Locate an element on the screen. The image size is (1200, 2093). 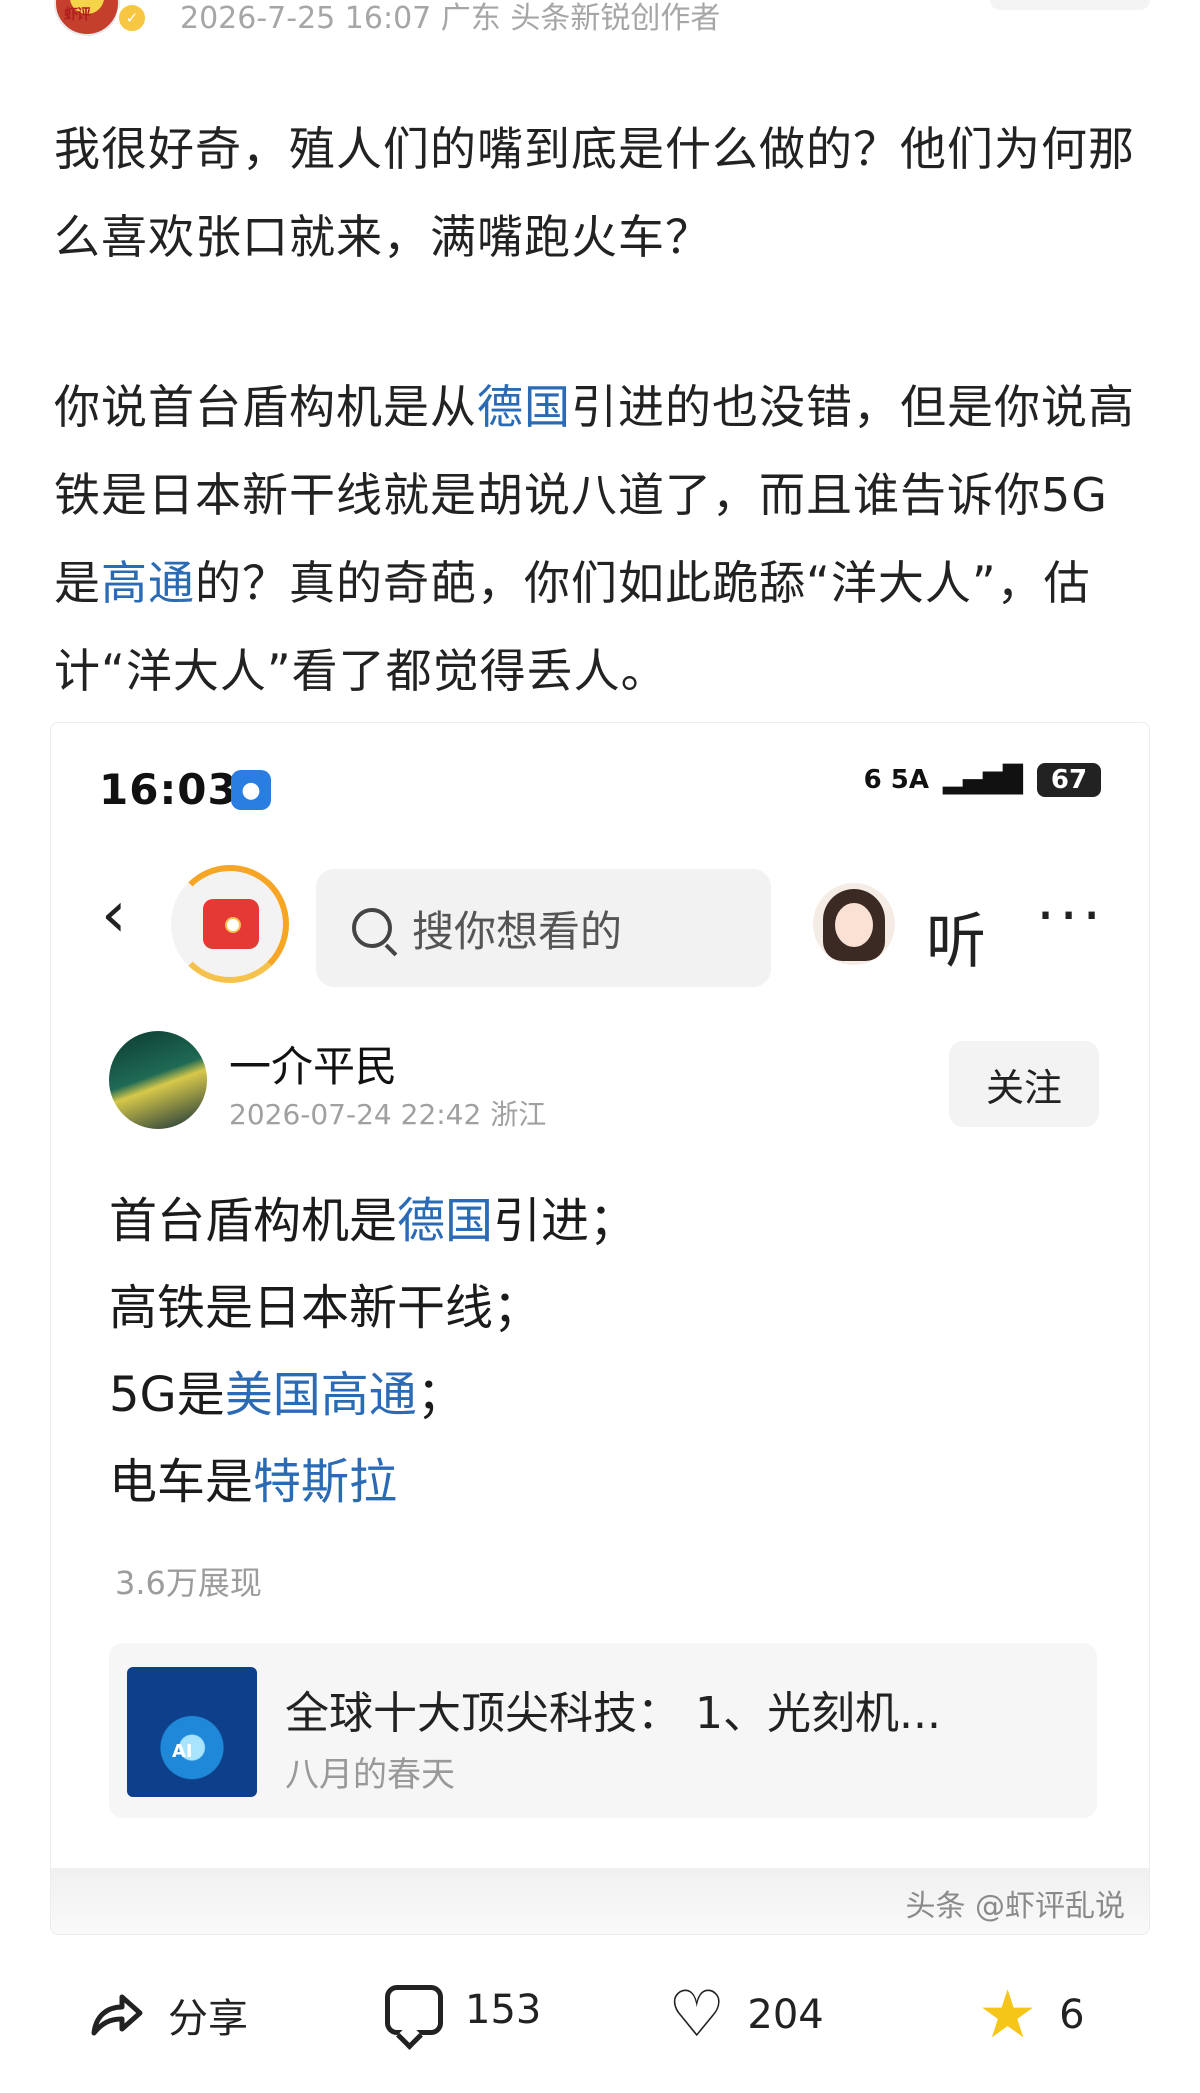
post-line: 5G是美国高通； is located at coordinates (373, 1395).